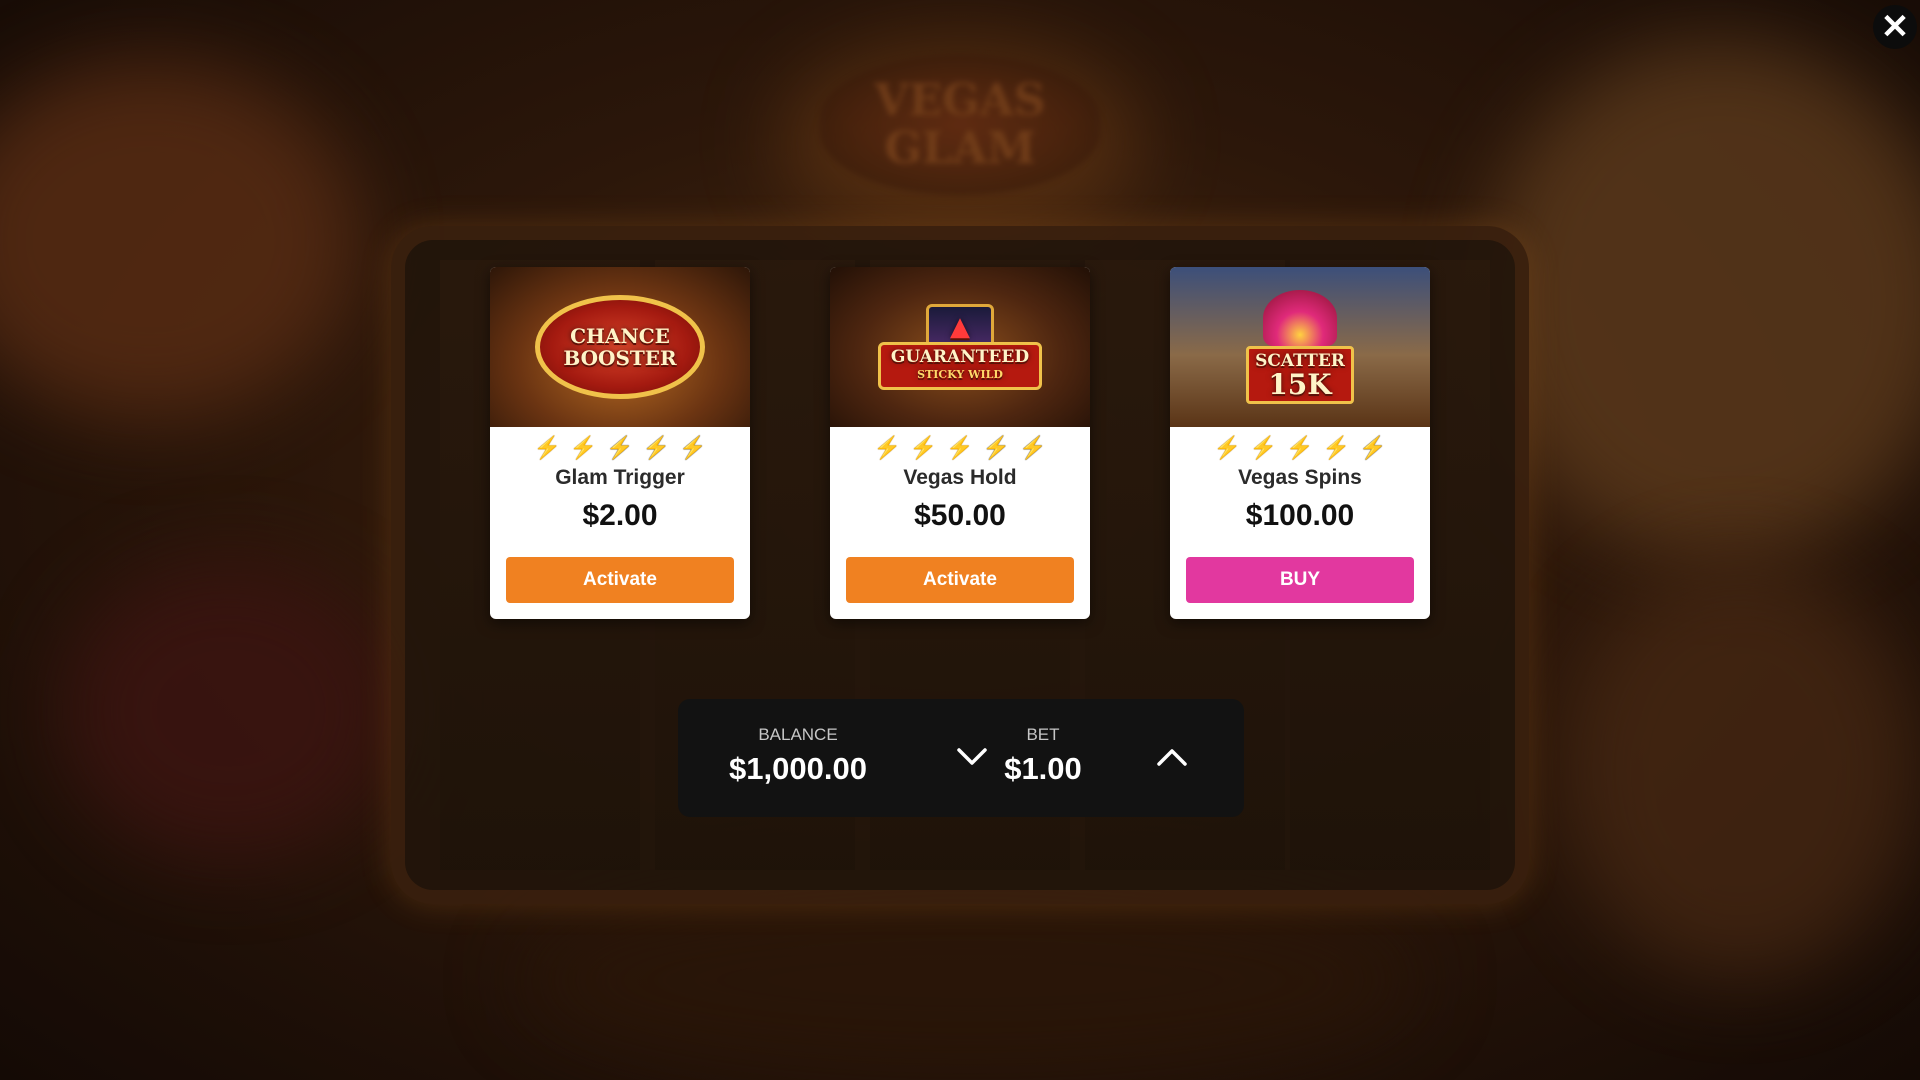 The height and width of the screenshot is (1080, 1920). I want to click on logo-line: VEGAS, so click(960, 100).